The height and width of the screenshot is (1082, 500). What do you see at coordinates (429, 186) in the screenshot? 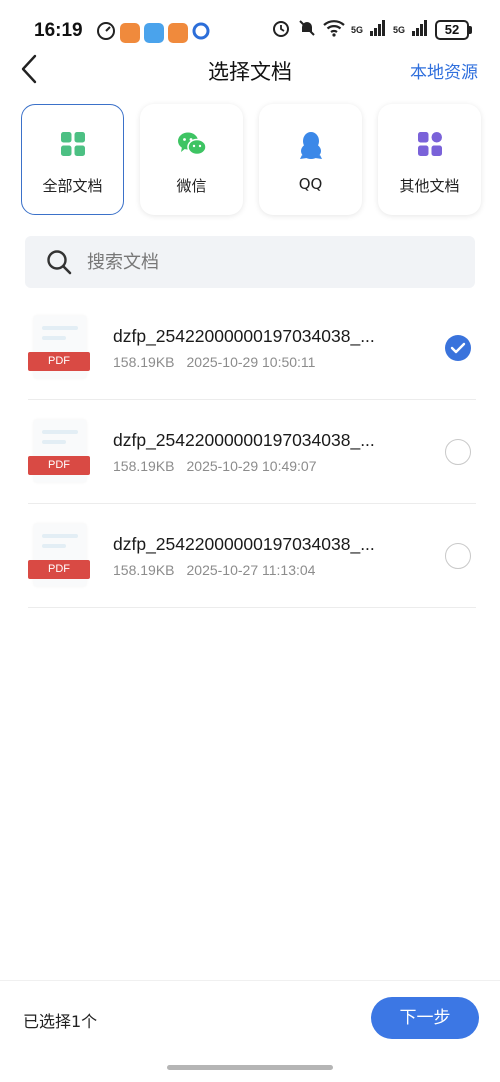
I see `tab-label: 其他文档` at bounding box center [429, 186].